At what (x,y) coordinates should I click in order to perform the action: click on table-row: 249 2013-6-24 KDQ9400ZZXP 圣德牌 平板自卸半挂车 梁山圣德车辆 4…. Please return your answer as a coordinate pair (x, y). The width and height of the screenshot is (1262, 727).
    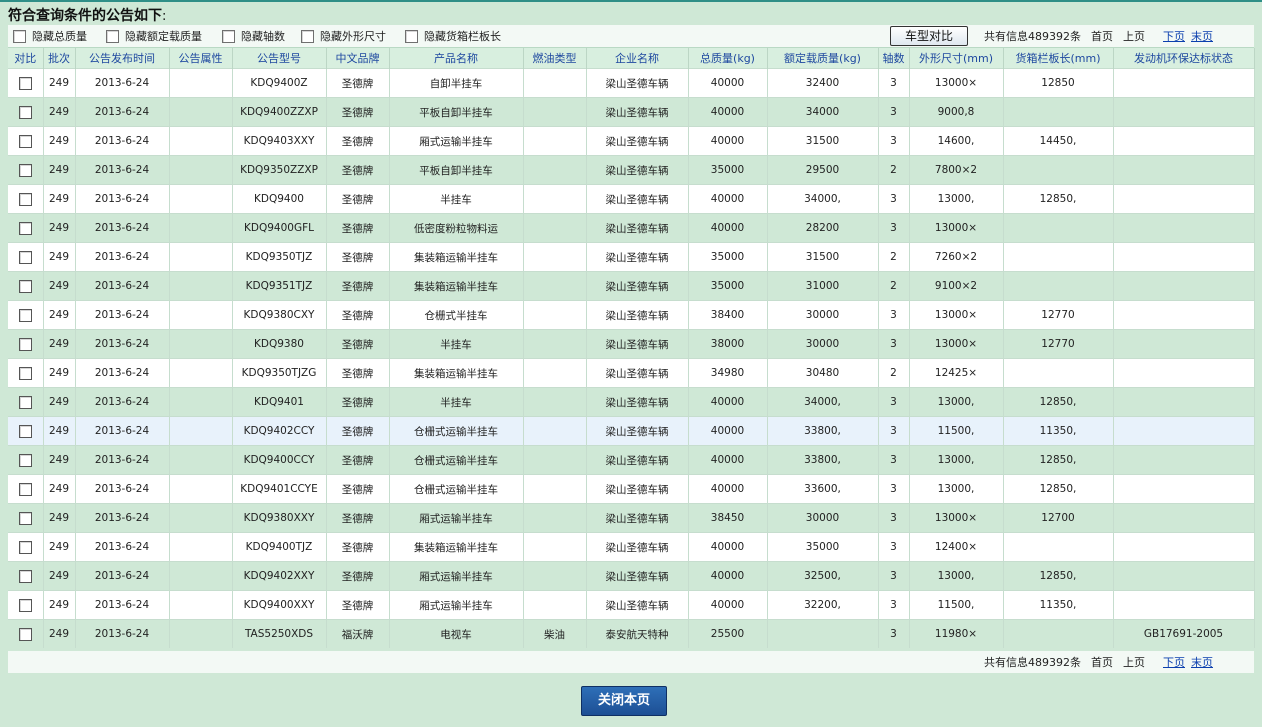
    Looking at the image, I should click on (631, 112).